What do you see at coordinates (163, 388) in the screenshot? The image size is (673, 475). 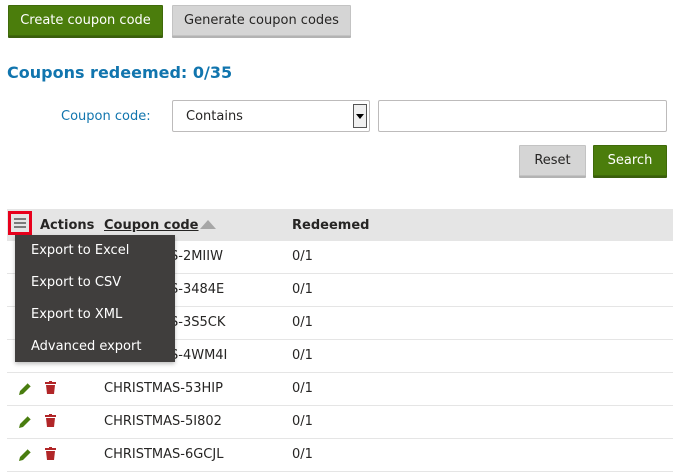 I see `coupon-code-cell: CHRISTMAS-53HIP` at bounding box center [163, 388].